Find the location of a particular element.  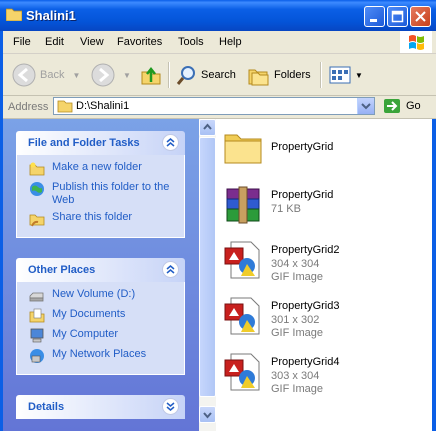

place-new-volume: New Volume (D:) is located at coordinates (100, 298).